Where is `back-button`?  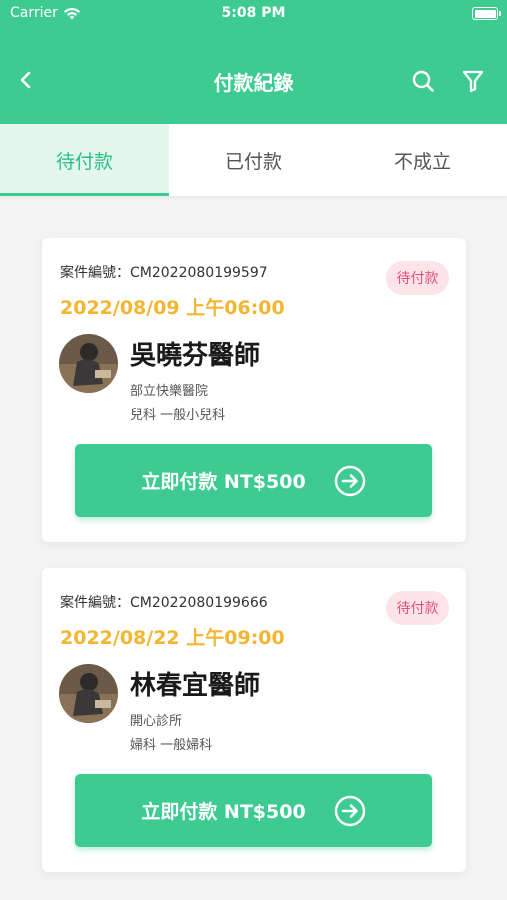
back-button is located at coordinates (26, 80).